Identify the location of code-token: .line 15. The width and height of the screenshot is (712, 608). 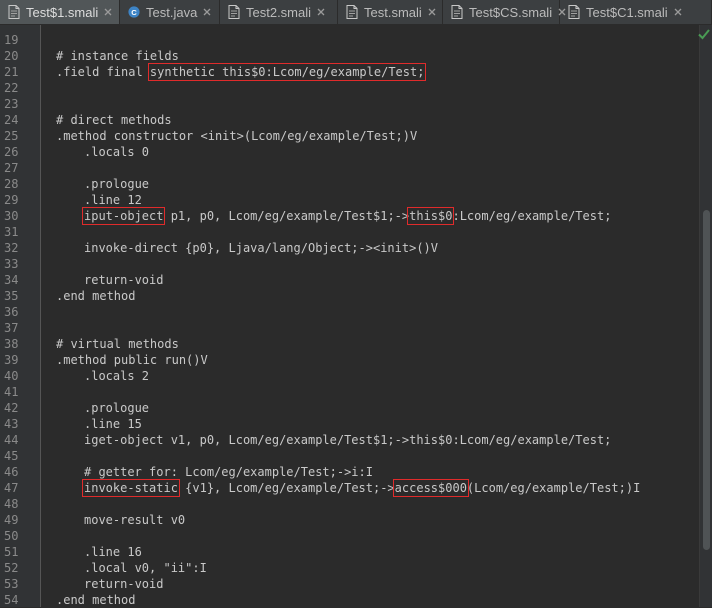
(113, 424).